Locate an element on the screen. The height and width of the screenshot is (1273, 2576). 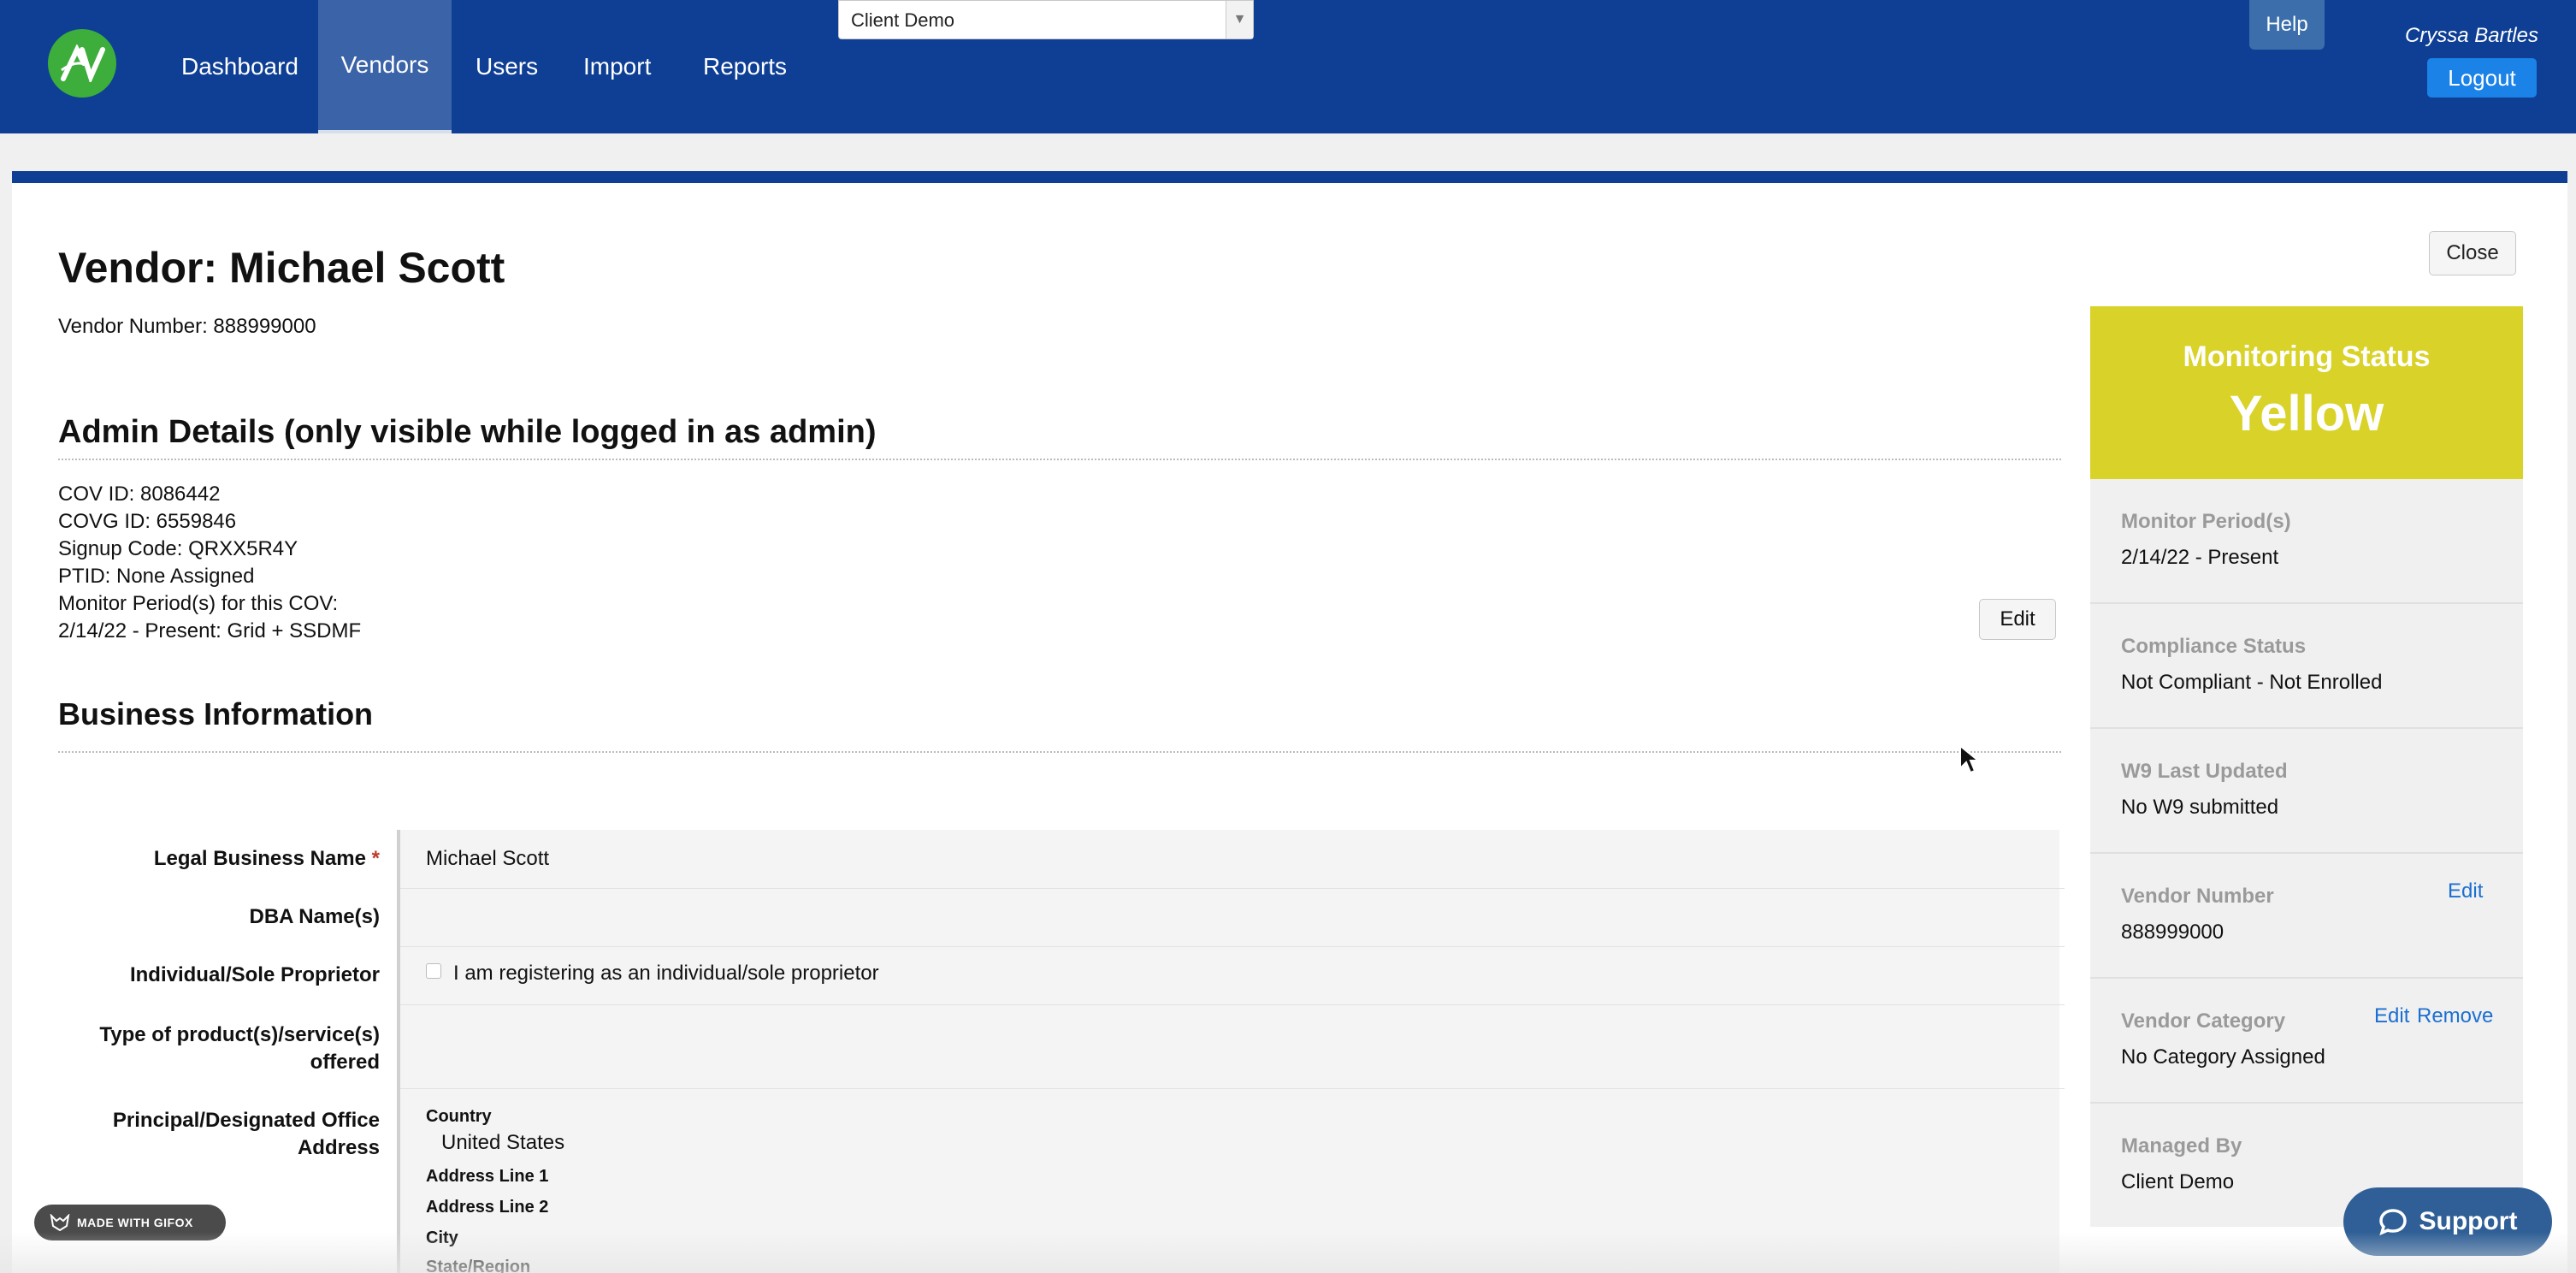
vendor-number-item: Vendor Number 888999000 Edit is located at coordinates (2306, 916).